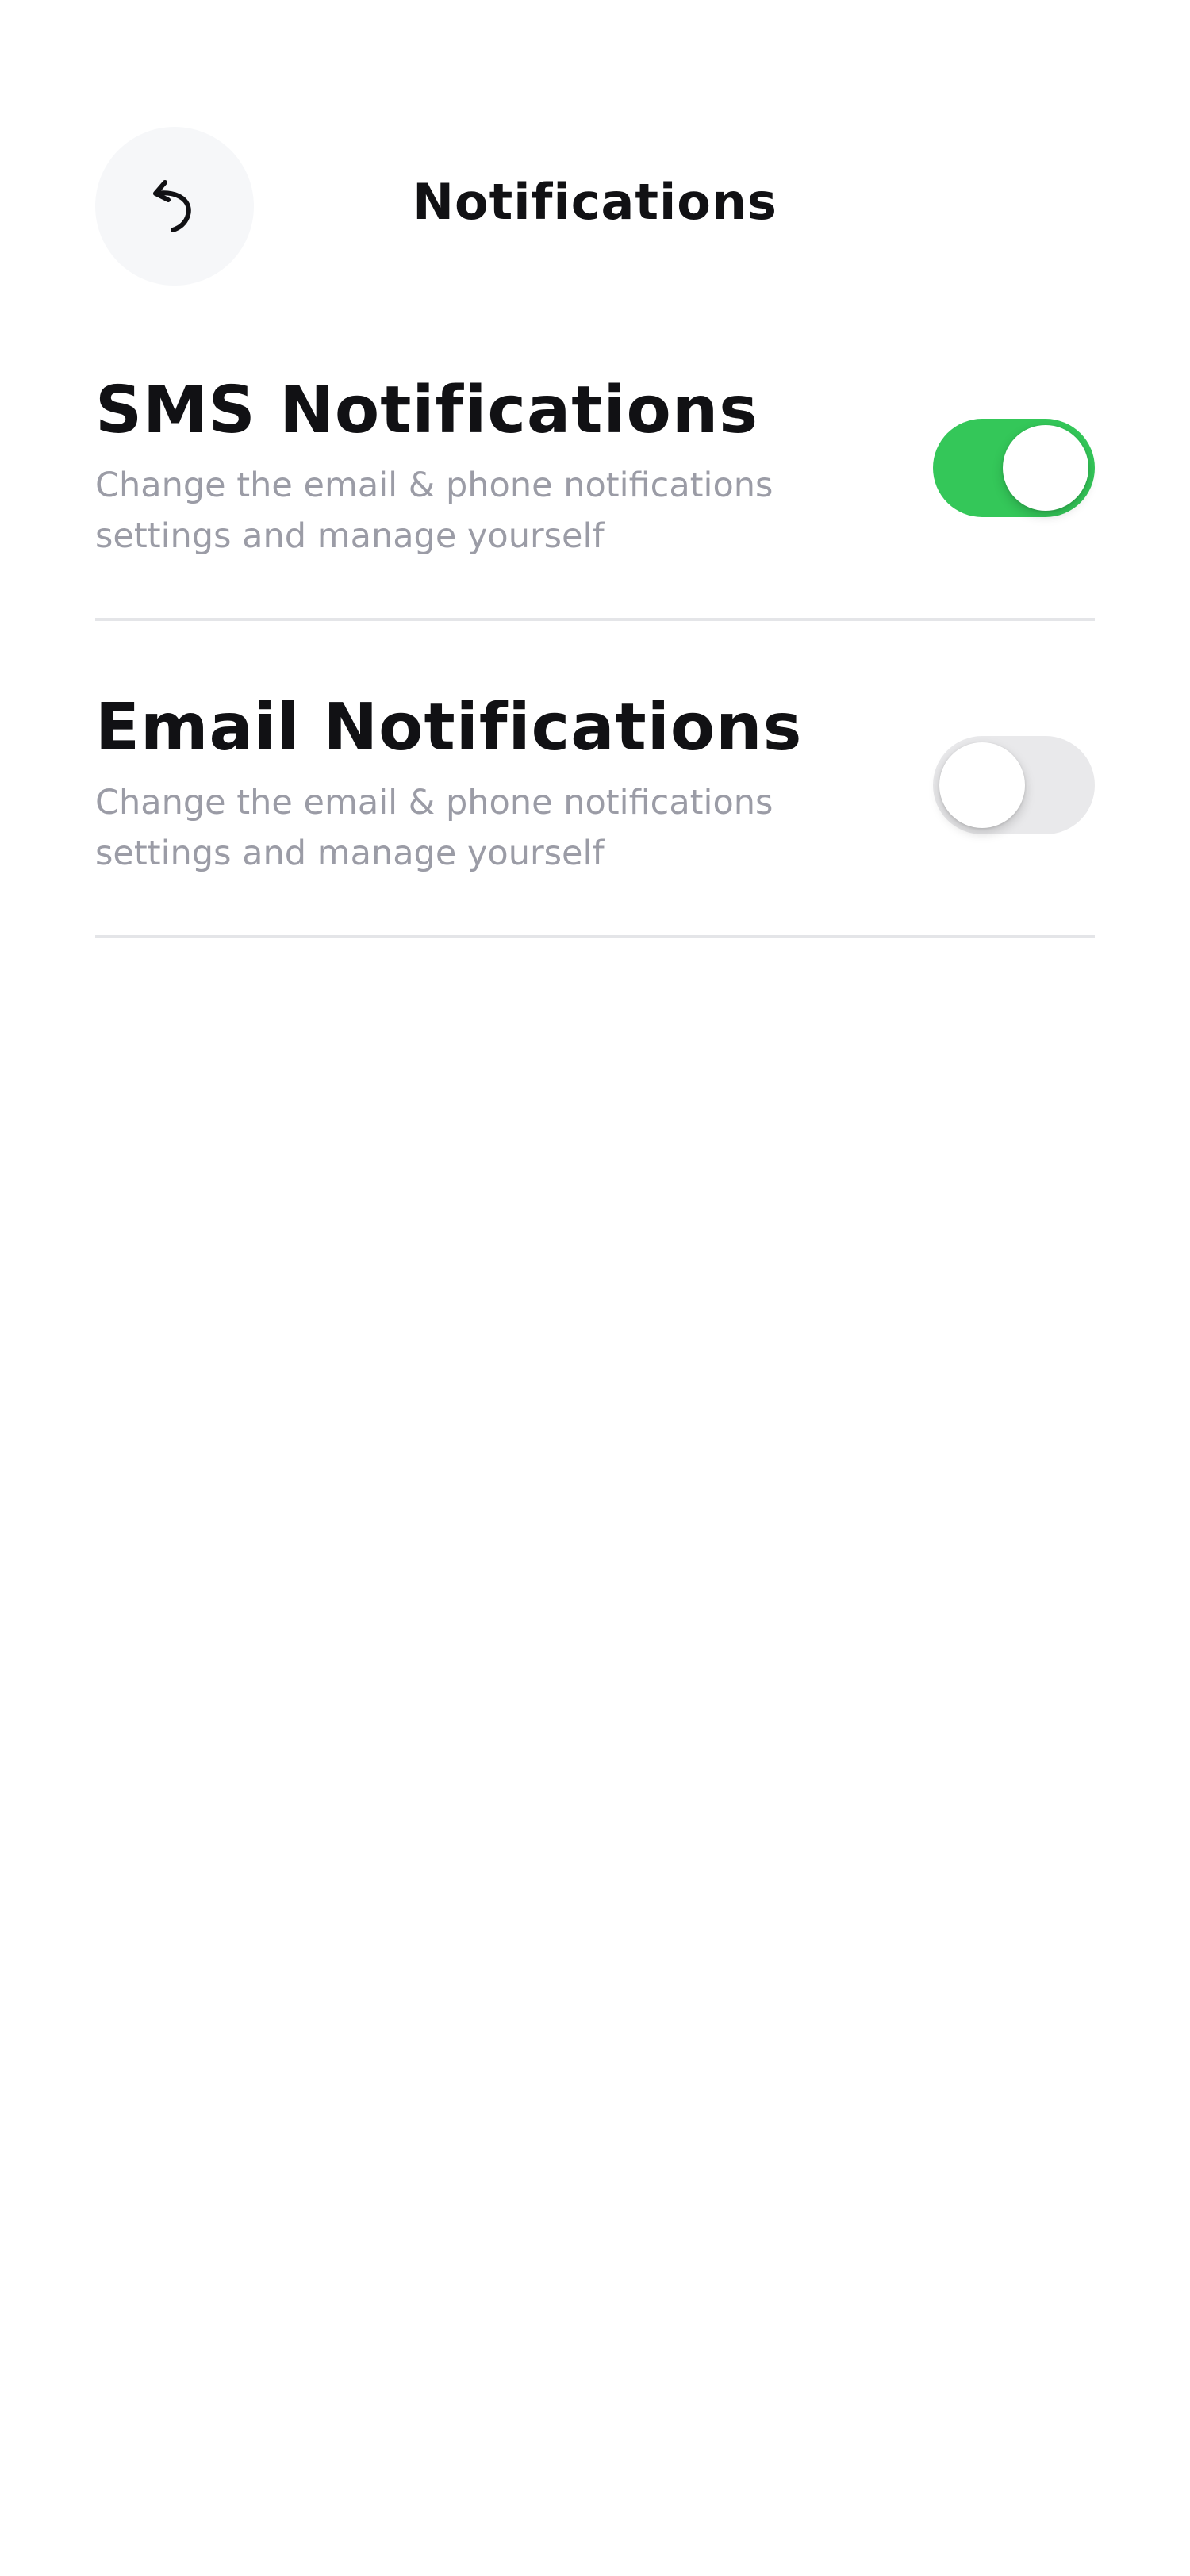 This screenshot has width=1190, height=2576. I want to click on header: Notifications, so click(595, 143).